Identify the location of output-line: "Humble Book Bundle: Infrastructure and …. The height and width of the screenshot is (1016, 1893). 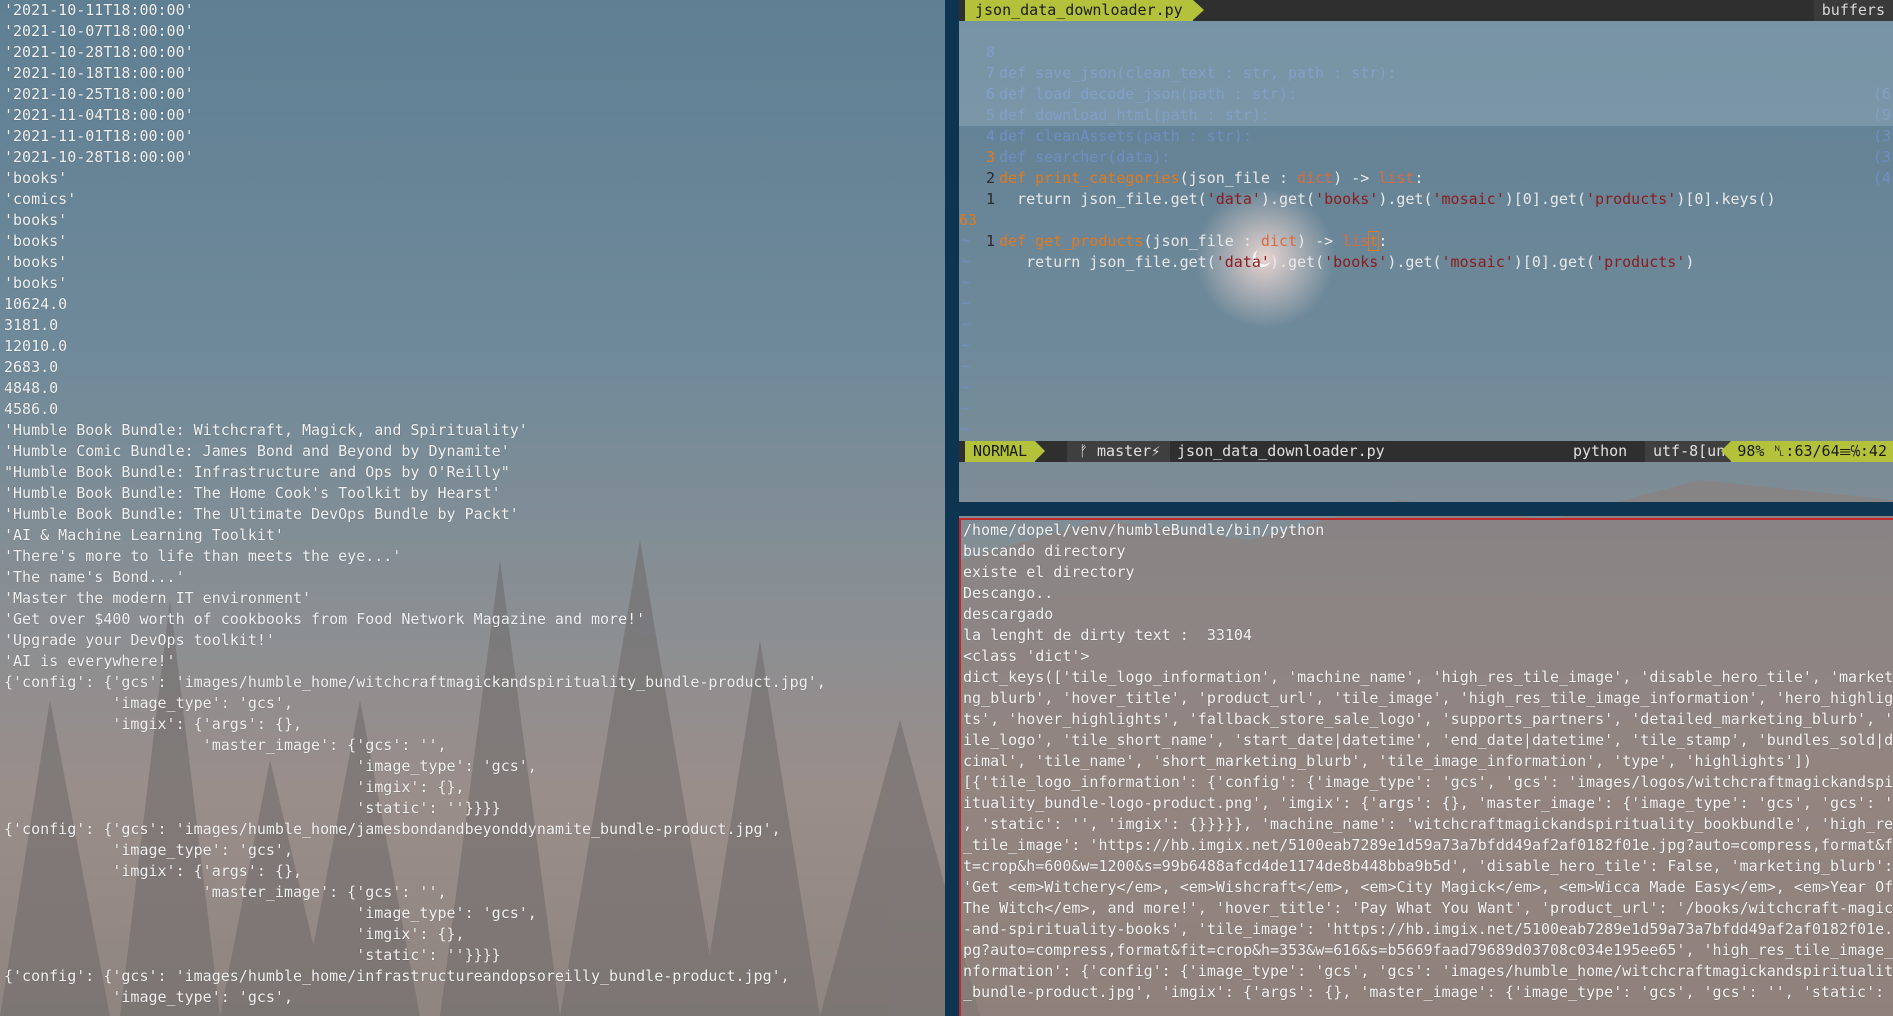
(257, 472).